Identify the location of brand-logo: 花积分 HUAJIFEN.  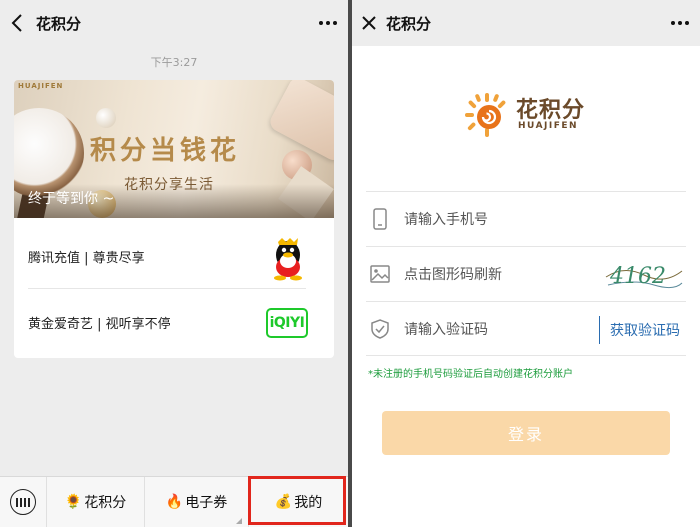
(534, 115).